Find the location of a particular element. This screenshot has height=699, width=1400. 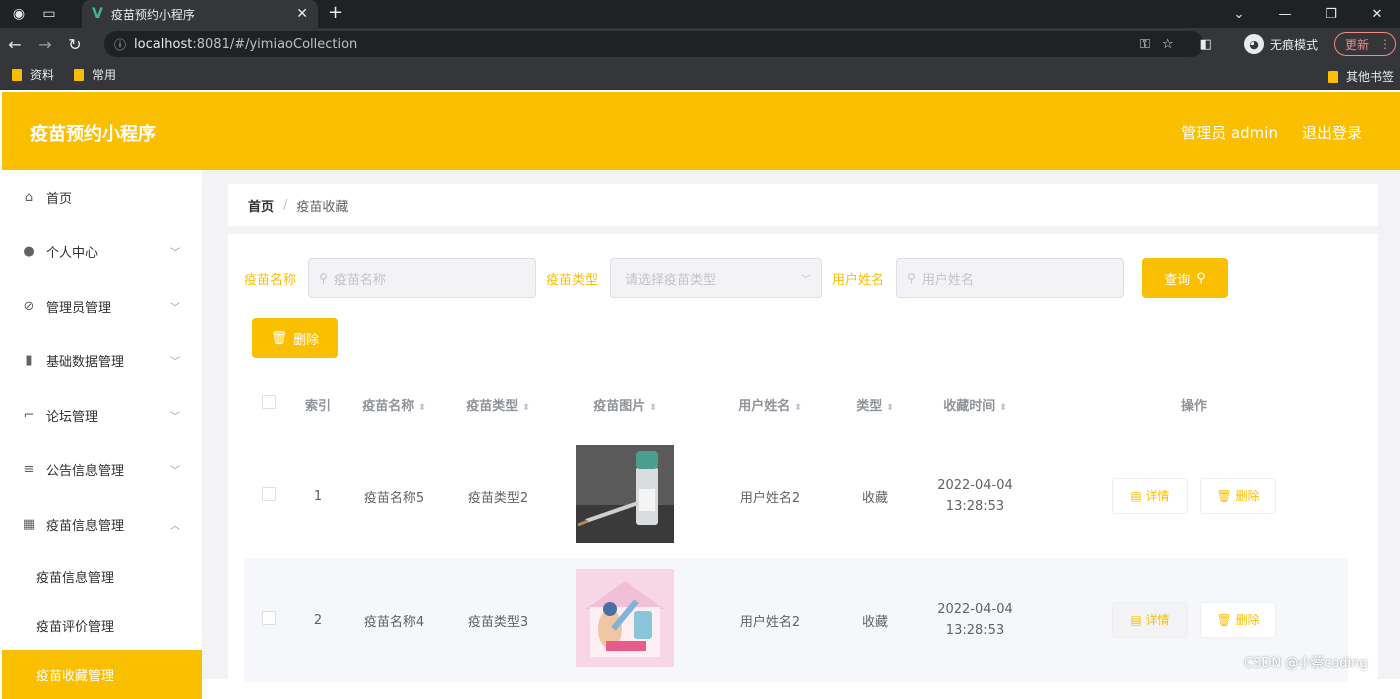

cell-vaccine-type: 疫苗类型3 is located at coordinates (498, 620).